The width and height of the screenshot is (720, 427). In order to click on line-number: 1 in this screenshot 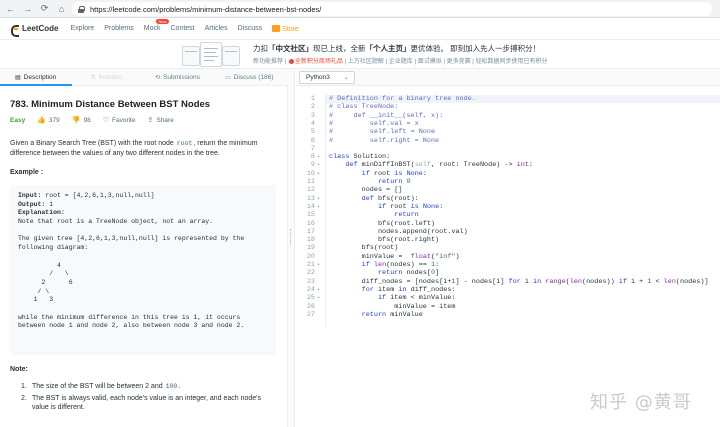, I will do `click(312, 99)`.